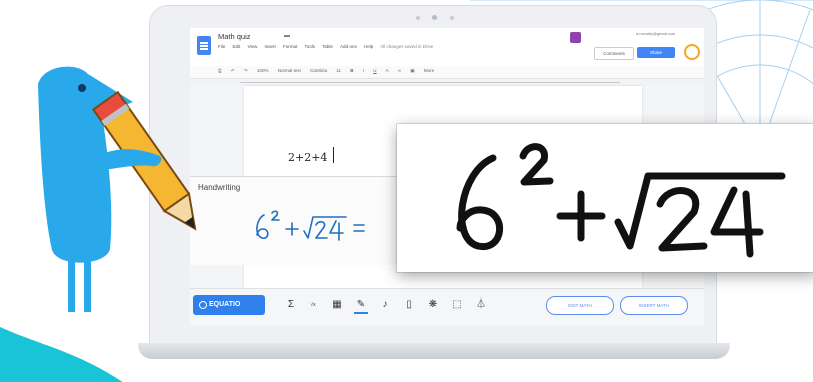 This screenshot has height=382, width=813. What do you see at coordinates (234, 36) in the screenshot?
I see `document-title: Math quiz` at bounding box center [234, 36].